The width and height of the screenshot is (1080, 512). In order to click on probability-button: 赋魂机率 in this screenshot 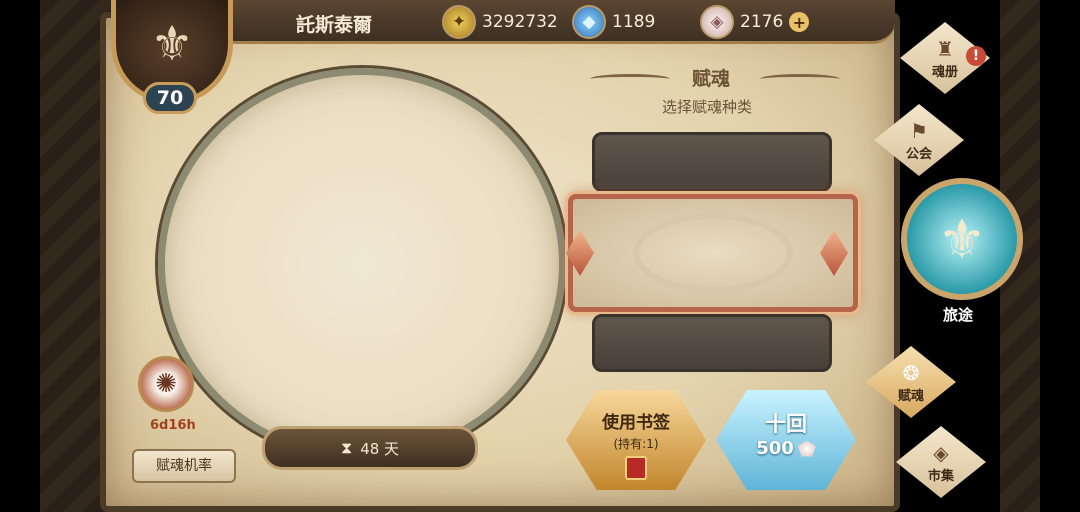, I will do `click(184, 466)`.